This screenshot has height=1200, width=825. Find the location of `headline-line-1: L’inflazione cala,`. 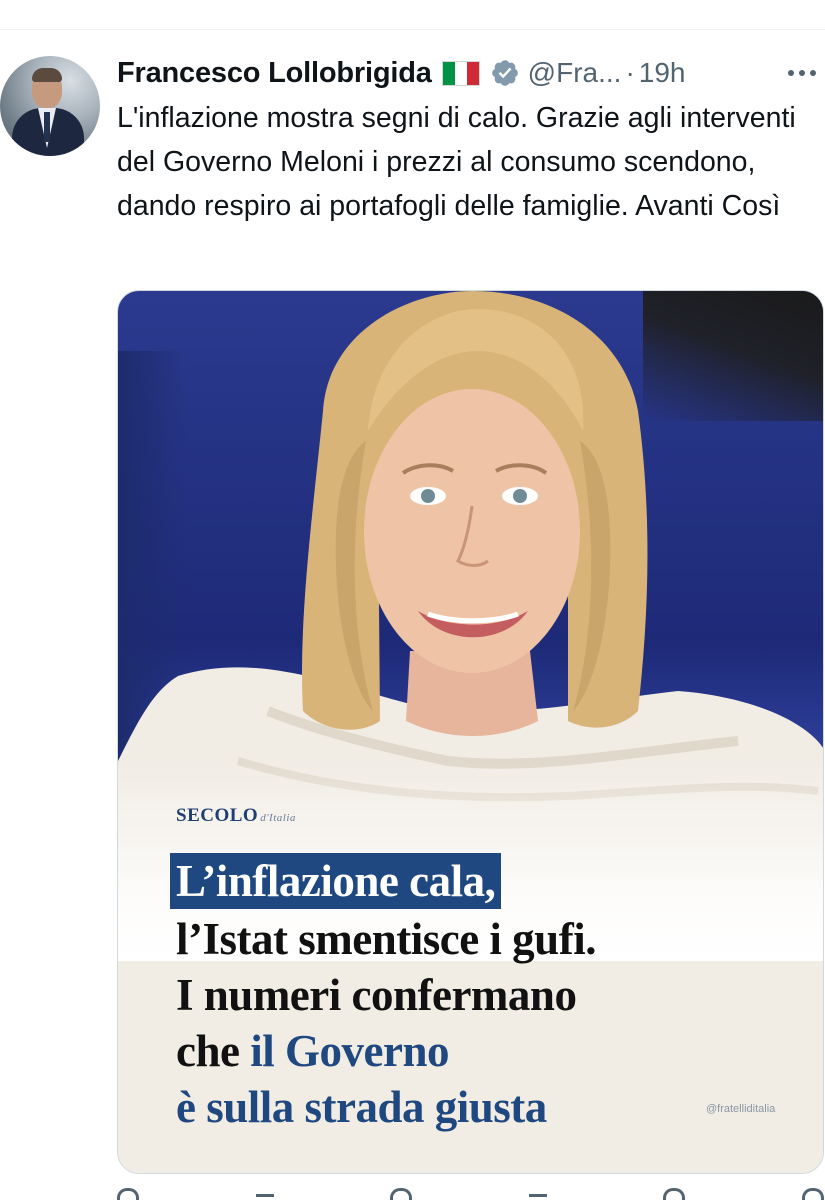

headline-line-1: L’inflazione cala, is located at coordinates (336, 881).